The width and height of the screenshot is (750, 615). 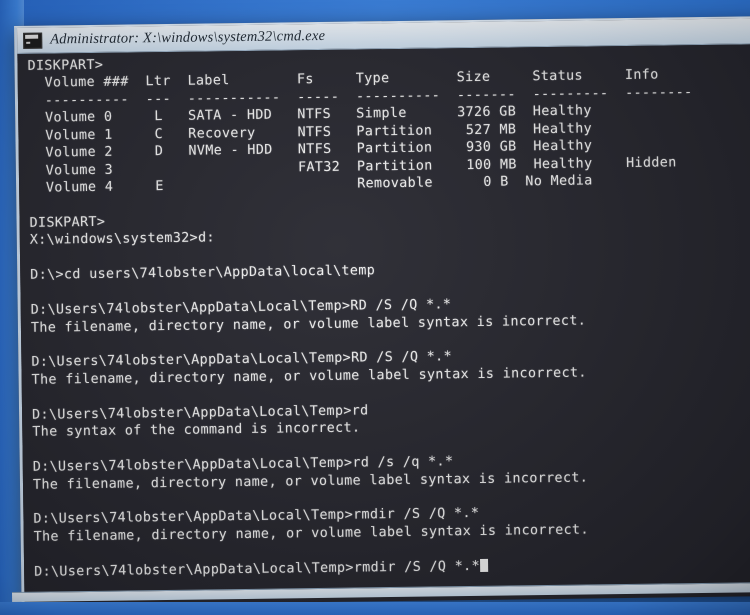 What do you see at coordinates (484, 565) in the screenshot?
I see `block-cursor` at bounding box center [484, 565].